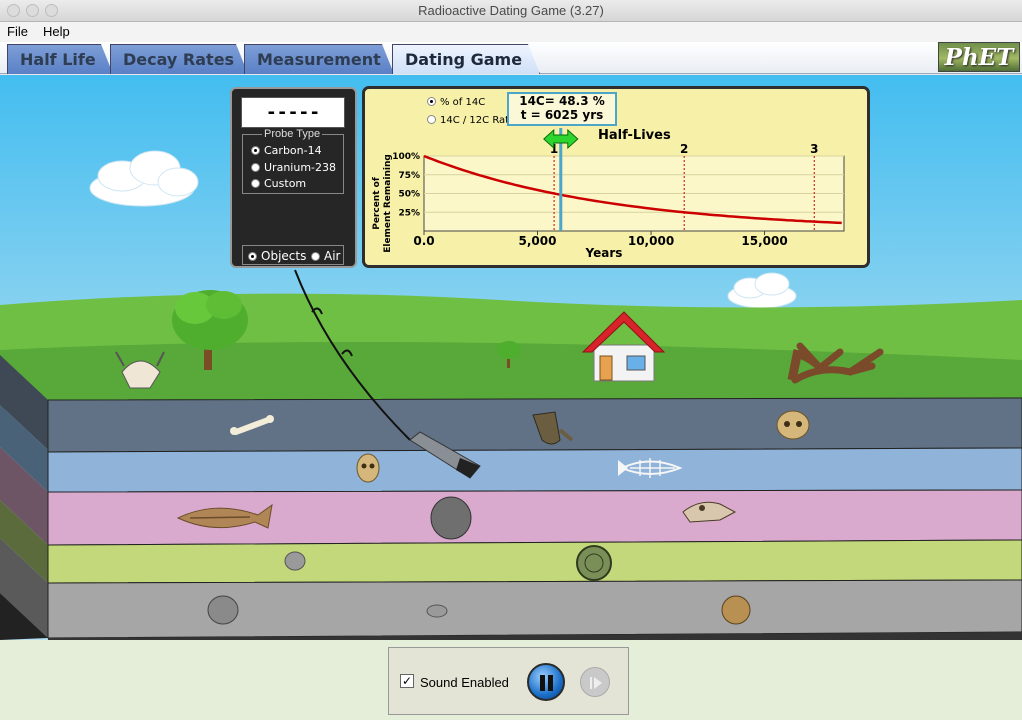 The height and width of the screenshot is (720, 1022). What do you see at coordinates (684, 149) in the screenshot?
I see `half-life-marker: 2` at bounding box center [684, 149].